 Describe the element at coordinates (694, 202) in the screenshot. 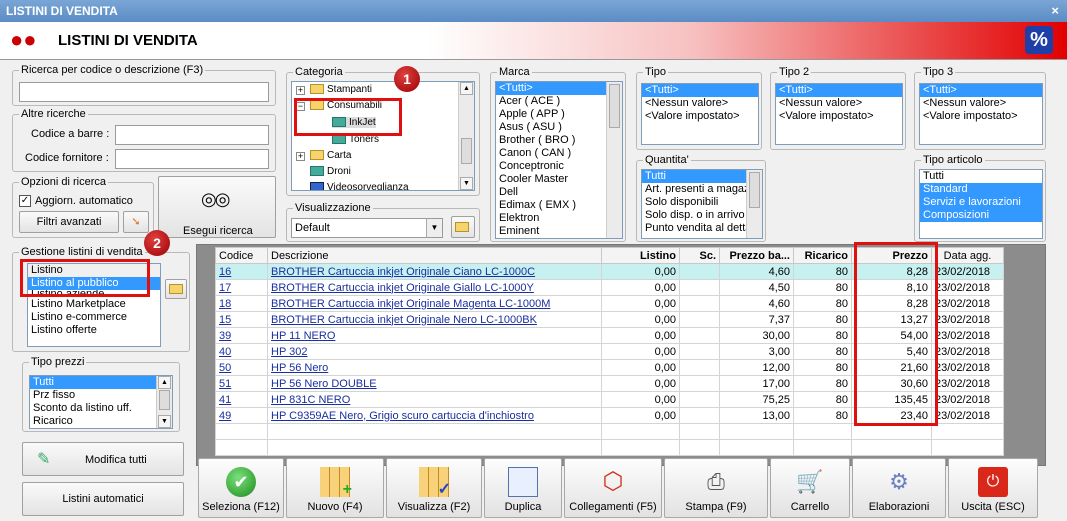

I see `list-item: Solo disponibili` at that location.